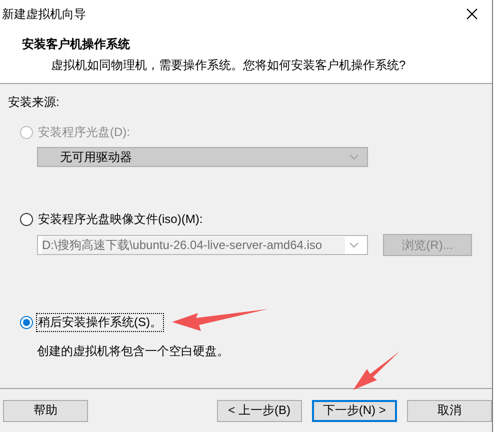  Describe the element at coordinates (229, 65) in the screenshot. I see `page-subtitle: 虚拟机如同物理机，需要操作系统。您将如何安装客户机操作系统?` at that location.